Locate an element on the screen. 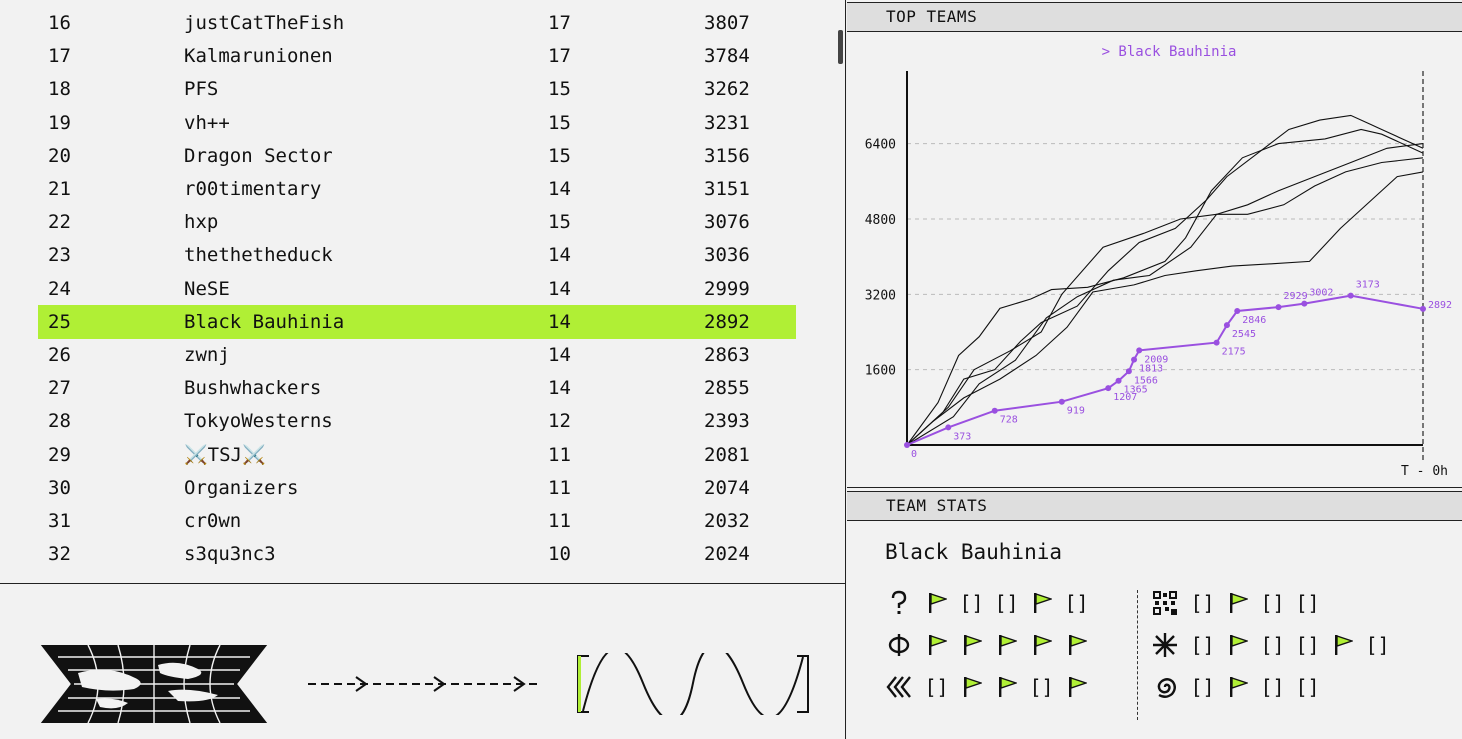 The width and height of the screenshot is (1462, 739). score-cell: 2074 is located at coordinates (727, 487).